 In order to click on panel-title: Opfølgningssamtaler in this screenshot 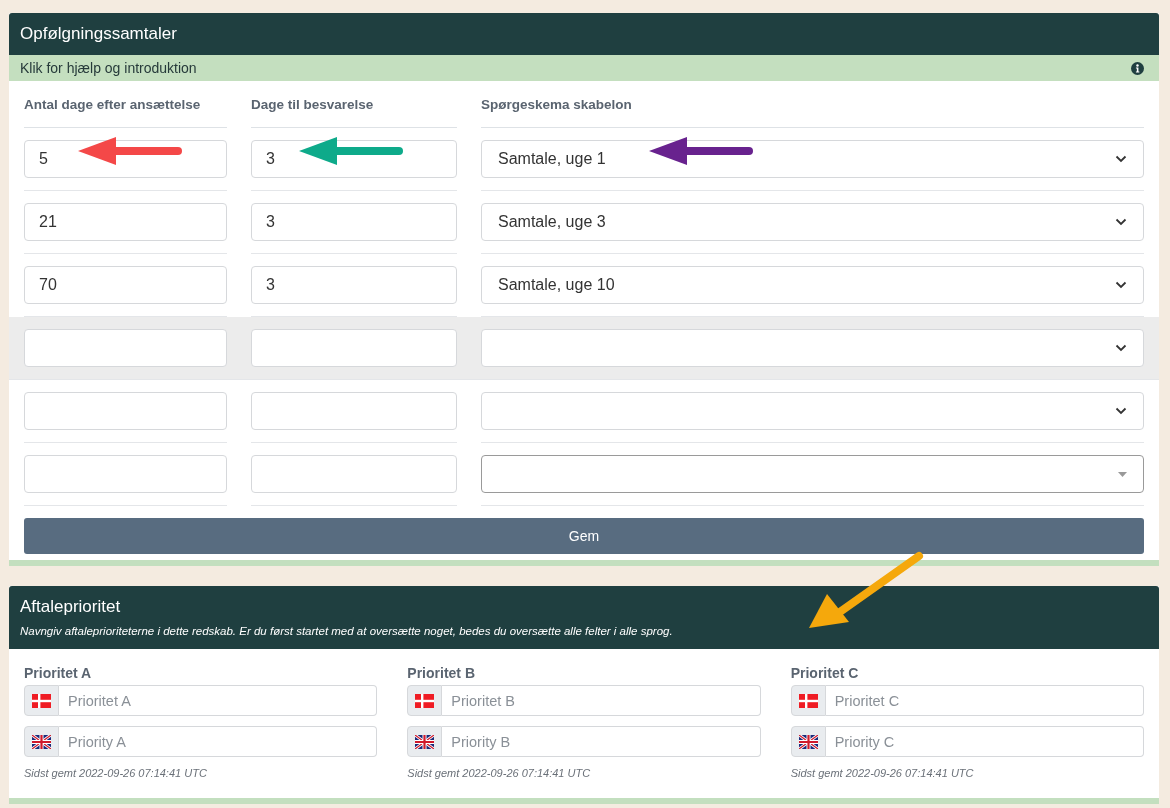, I will do `click(99, 34)`.